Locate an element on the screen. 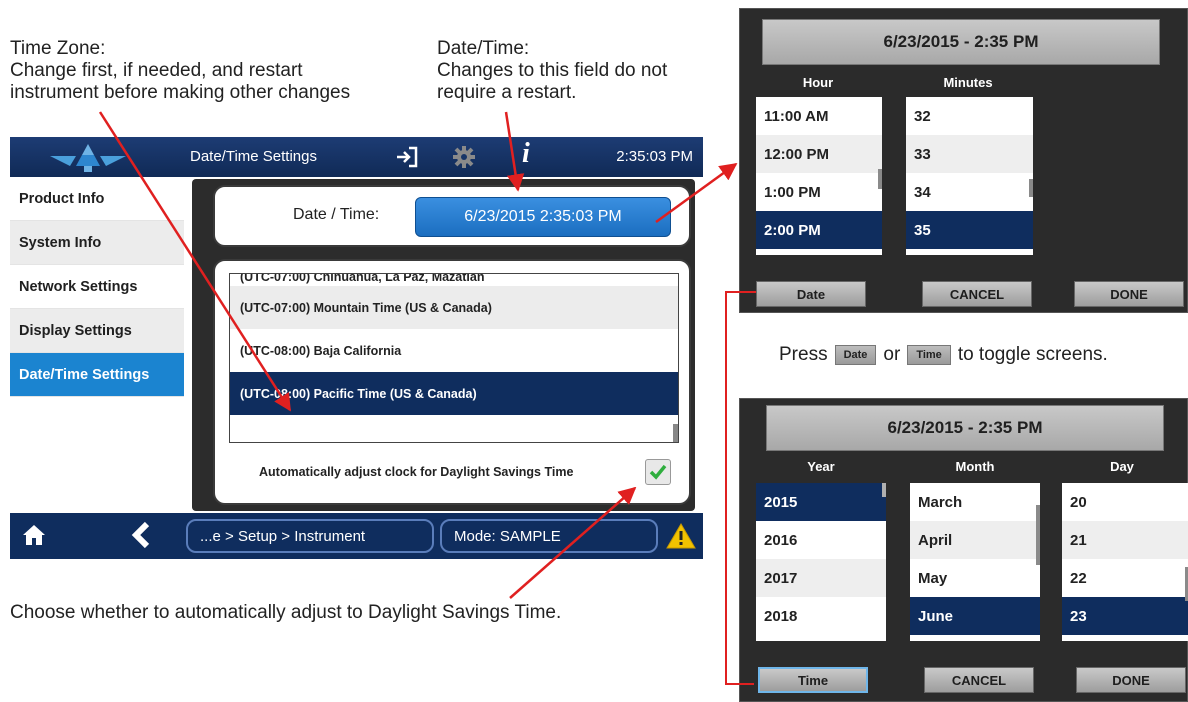 The image size is (1188, 702). datetime-label: Date / Time: is located at coordinates (336, 214).